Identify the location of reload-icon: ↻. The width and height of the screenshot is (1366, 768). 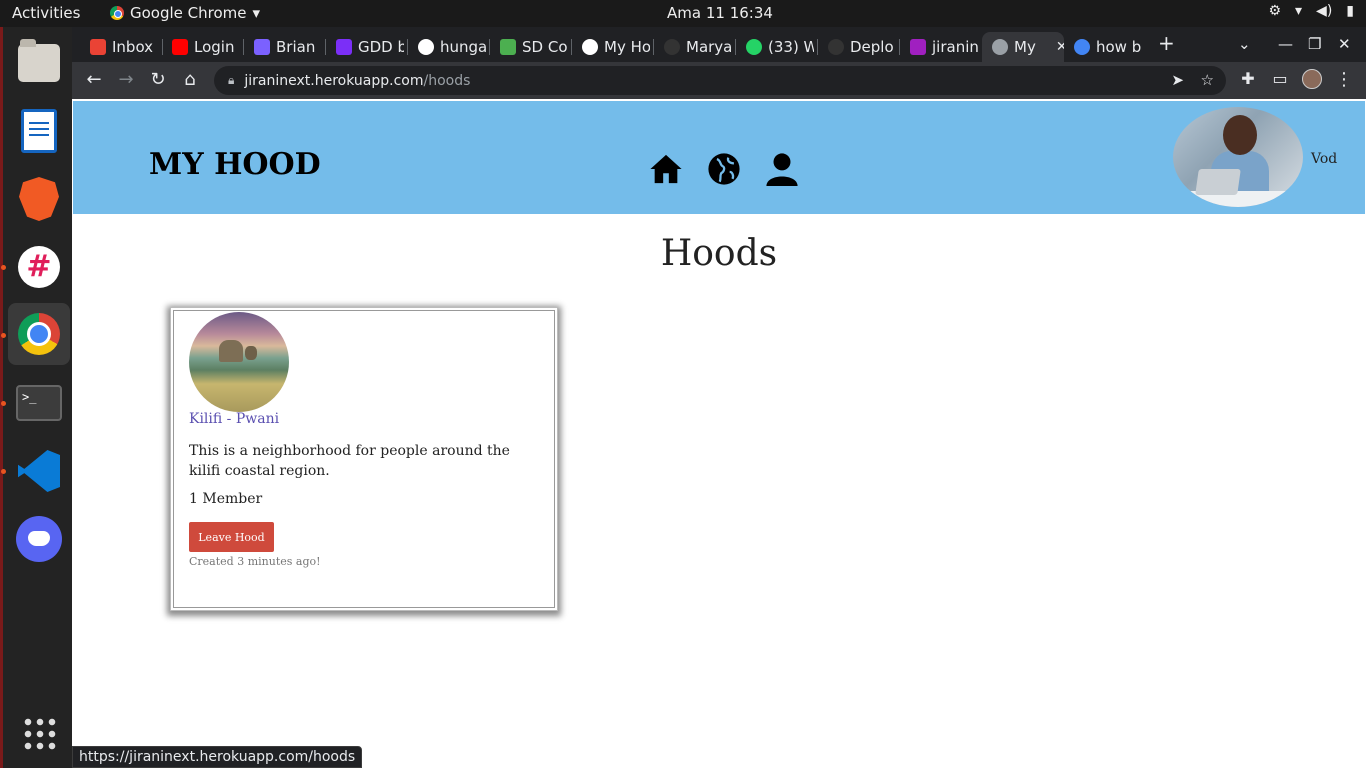
(158, 79).